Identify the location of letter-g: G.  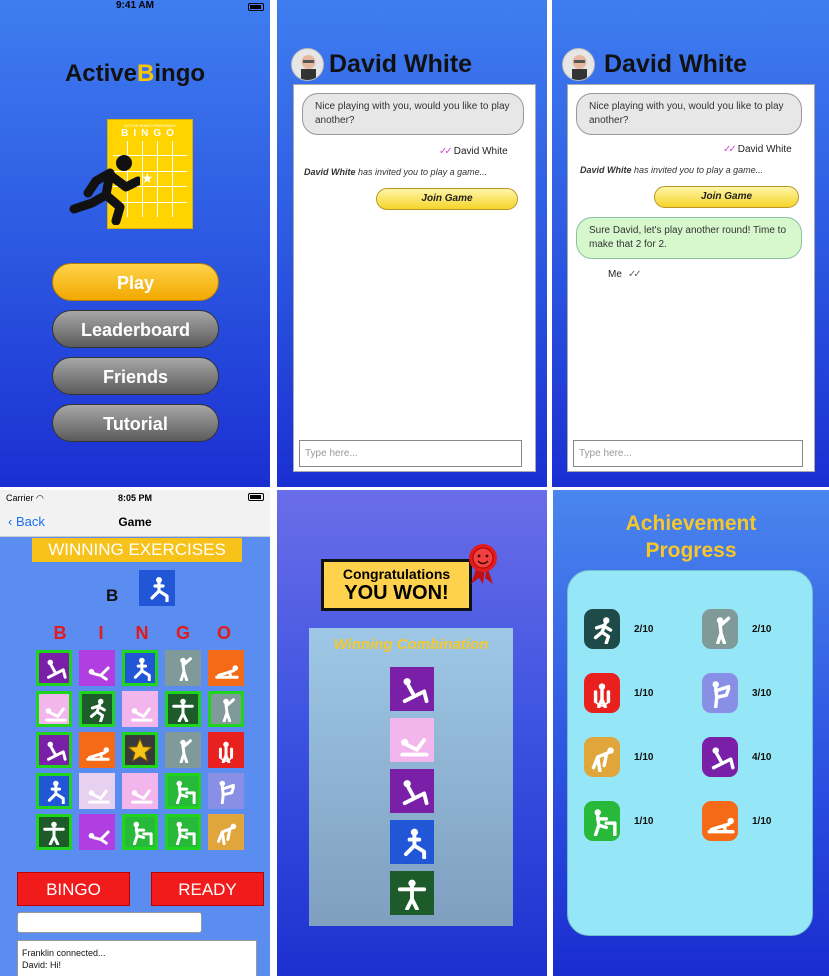
(182, 633).